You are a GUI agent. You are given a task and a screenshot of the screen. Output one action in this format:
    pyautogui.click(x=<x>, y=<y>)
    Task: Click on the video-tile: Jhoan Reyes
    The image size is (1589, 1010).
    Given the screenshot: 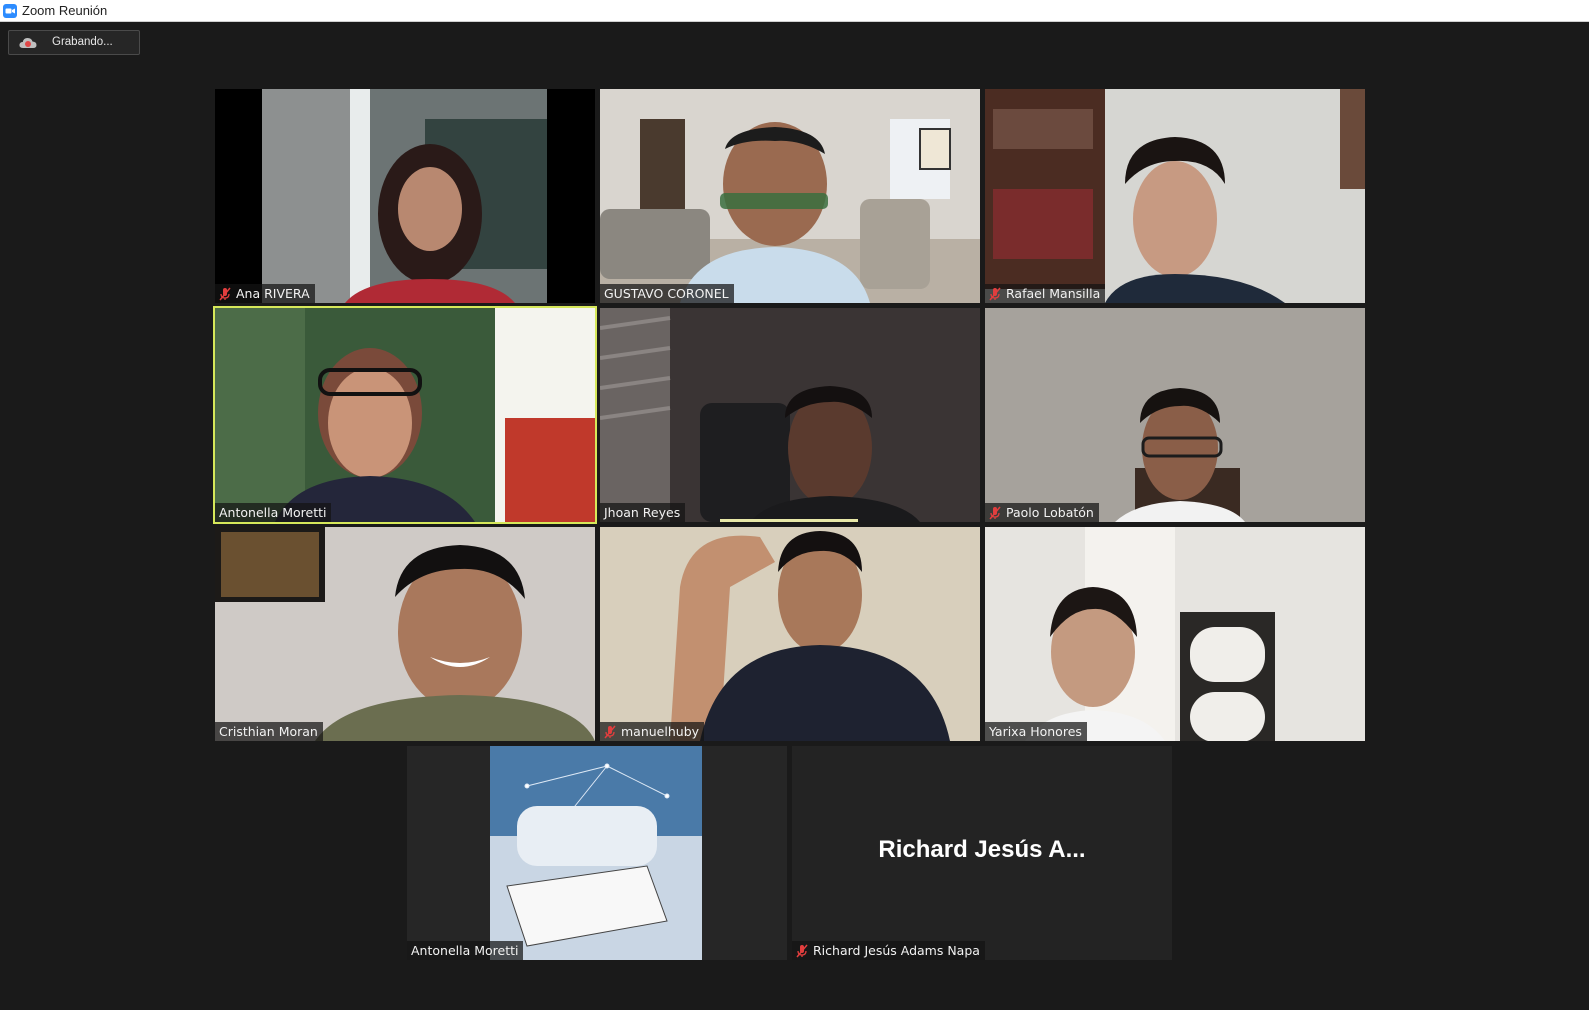 What is the action you would take?
    pyautogui.click(x=790, y=415)
    